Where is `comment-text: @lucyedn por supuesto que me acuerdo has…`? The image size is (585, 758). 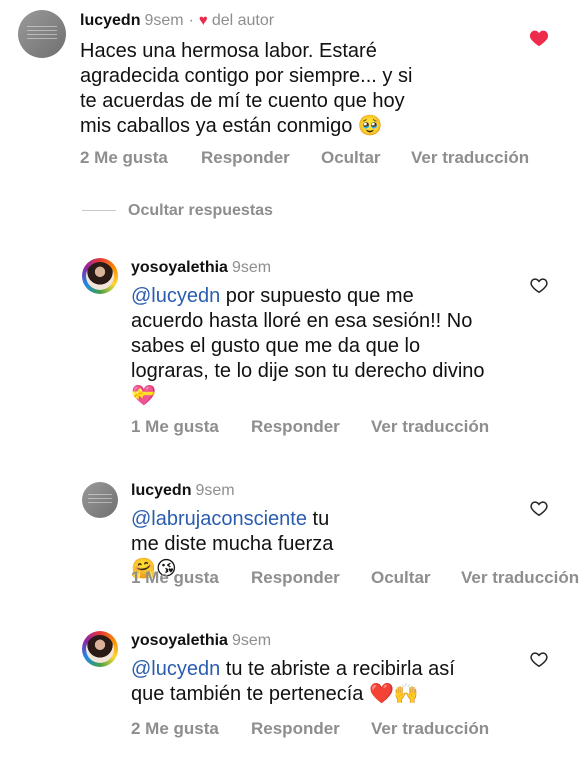
comment-text: @lucyedn por supuesto que me acuerdo has… is located at coordinates (311, 346).